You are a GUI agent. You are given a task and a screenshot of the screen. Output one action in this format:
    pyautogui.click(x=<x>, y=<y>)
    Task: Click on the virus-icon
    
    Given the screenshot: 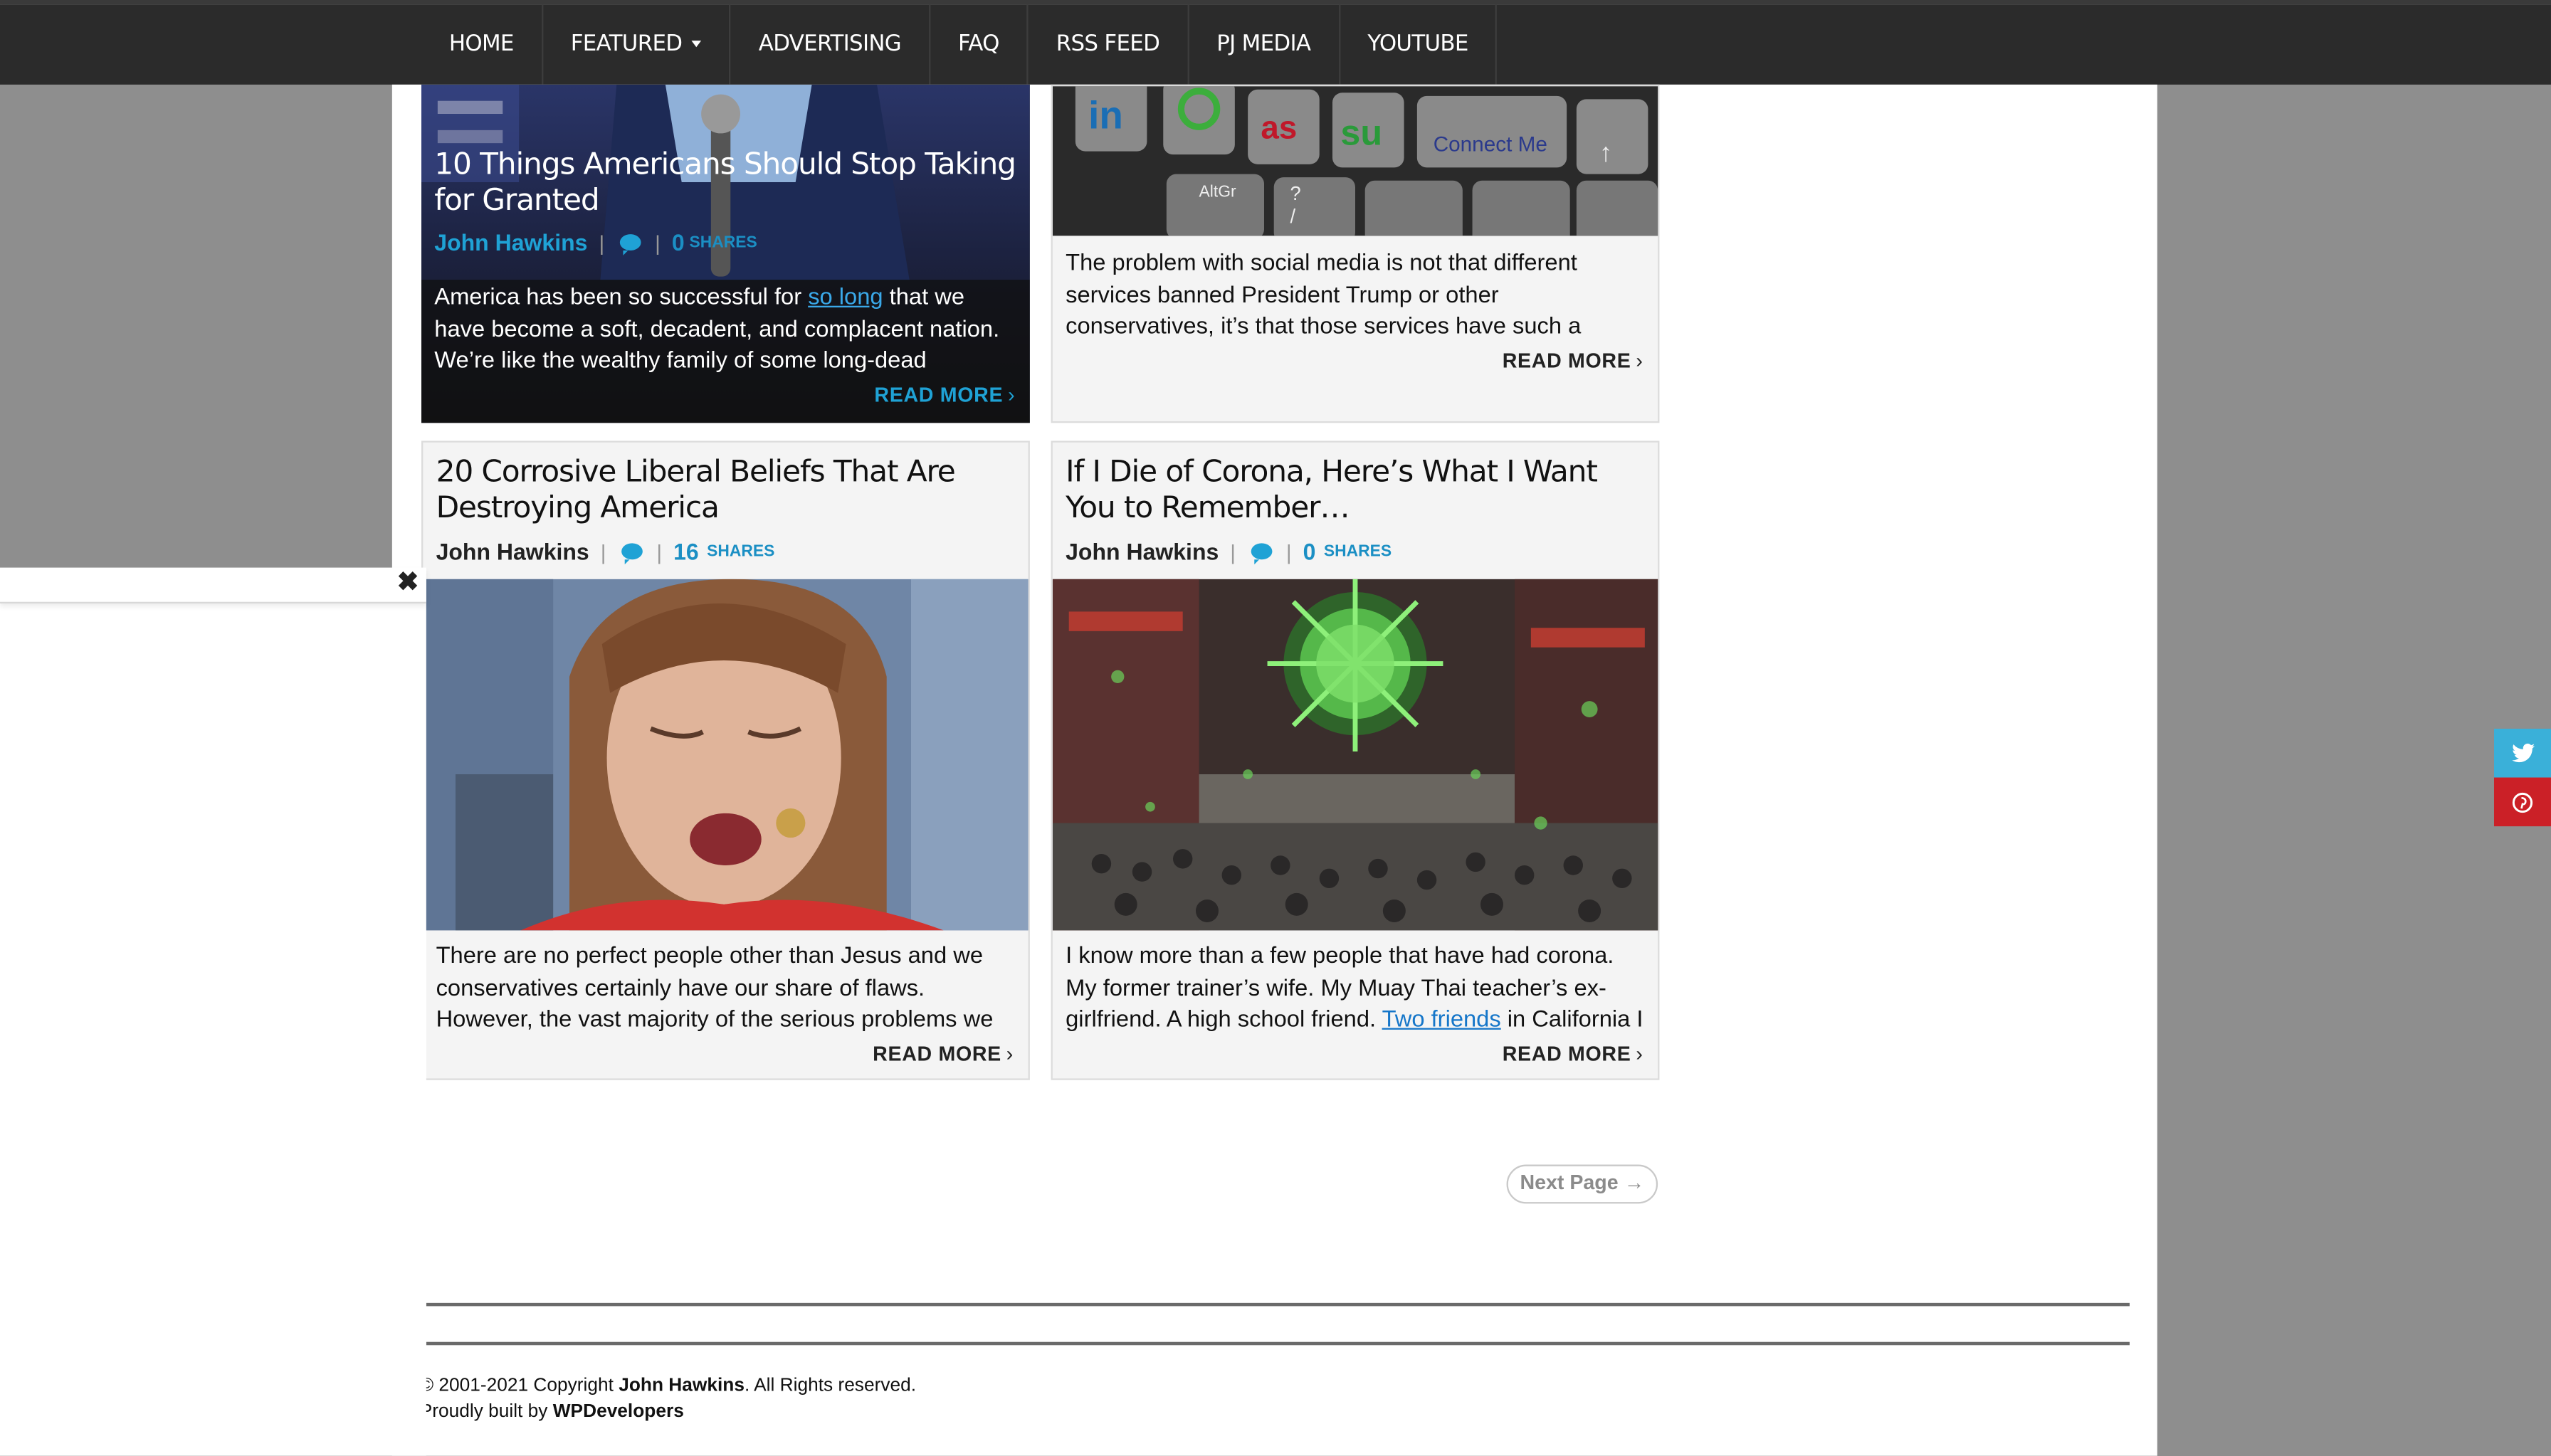 What is the action you would take?
    pyautogui.click(x=1355, y=665)
    